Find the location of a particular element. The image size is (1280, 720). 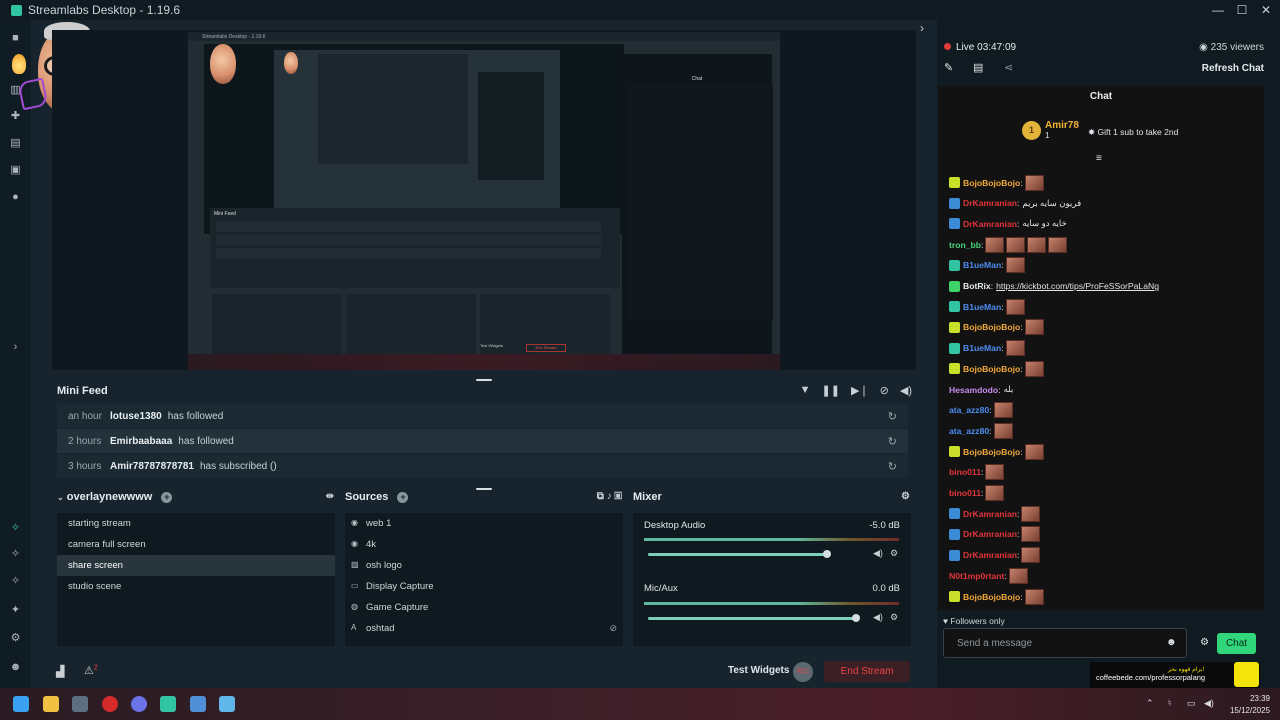

system-clock: 23:39 15/12/2025 is located at coordinates (1250, 705).